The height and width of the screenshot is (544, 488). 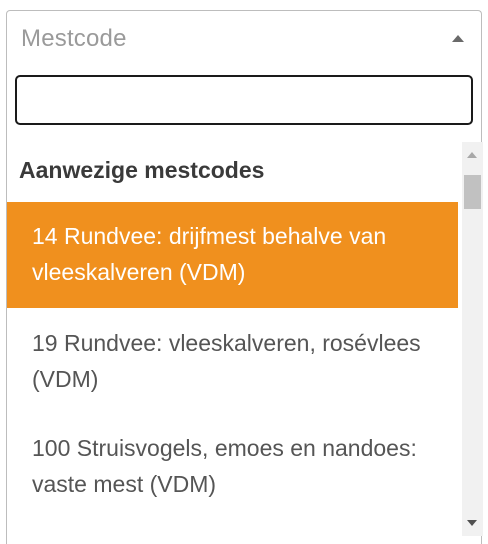 I want to click on search-field-wrapper, so click(x=244, y=100).